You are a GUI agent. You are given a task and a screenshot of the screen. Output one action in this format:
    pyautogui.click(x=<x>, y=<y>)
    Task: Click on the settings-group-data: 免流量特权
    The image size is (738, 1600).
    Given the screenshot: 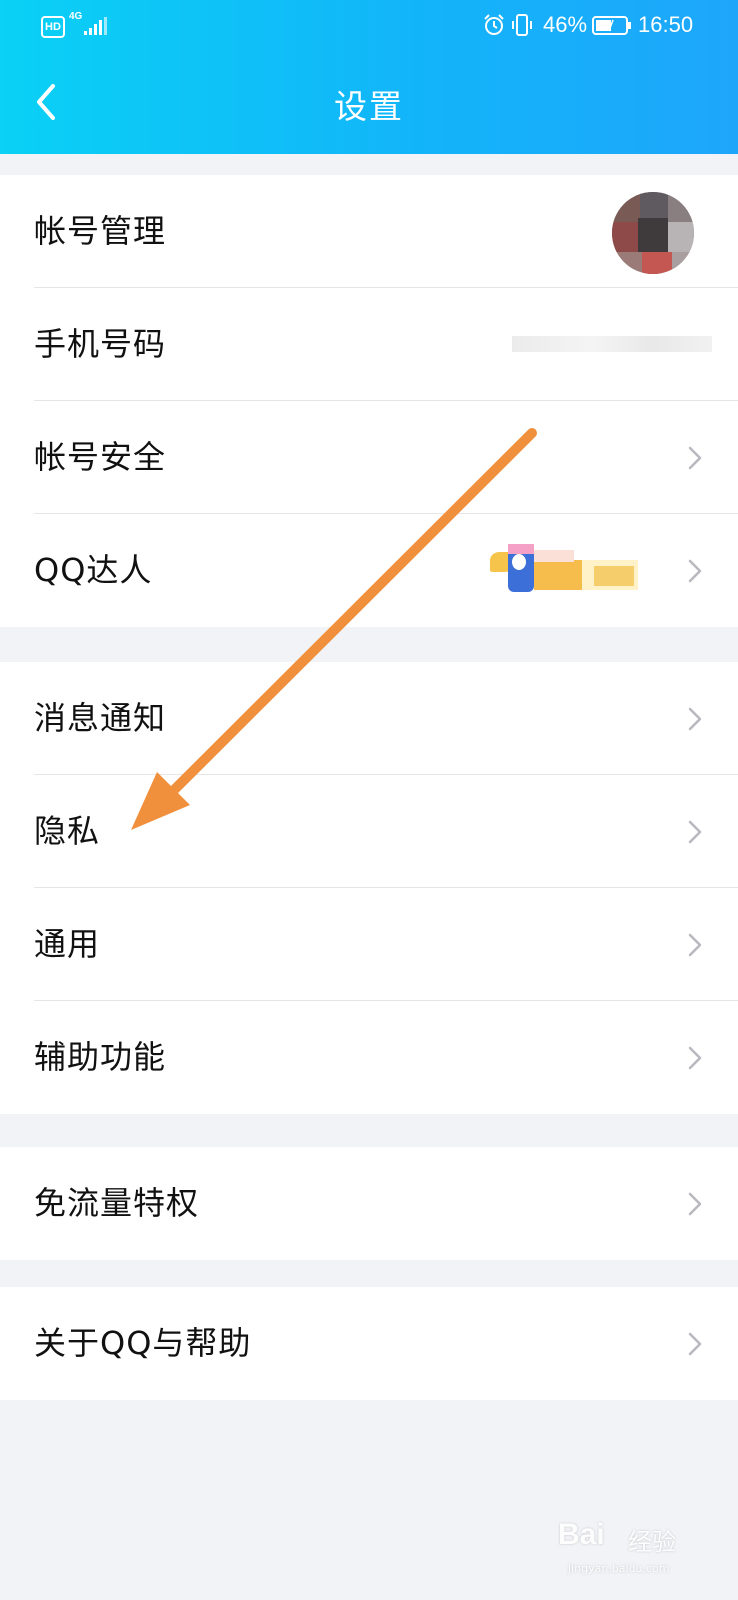 What is the action you would take?
    pyautogui.click(x=369, y=1203)
    